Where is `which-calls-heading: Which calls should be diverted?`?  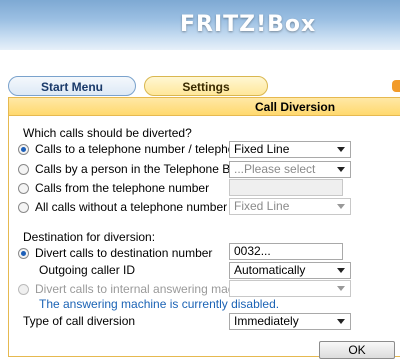 which-calls-heading: Which calls should be diverted? is located at coordinates (107, 133).